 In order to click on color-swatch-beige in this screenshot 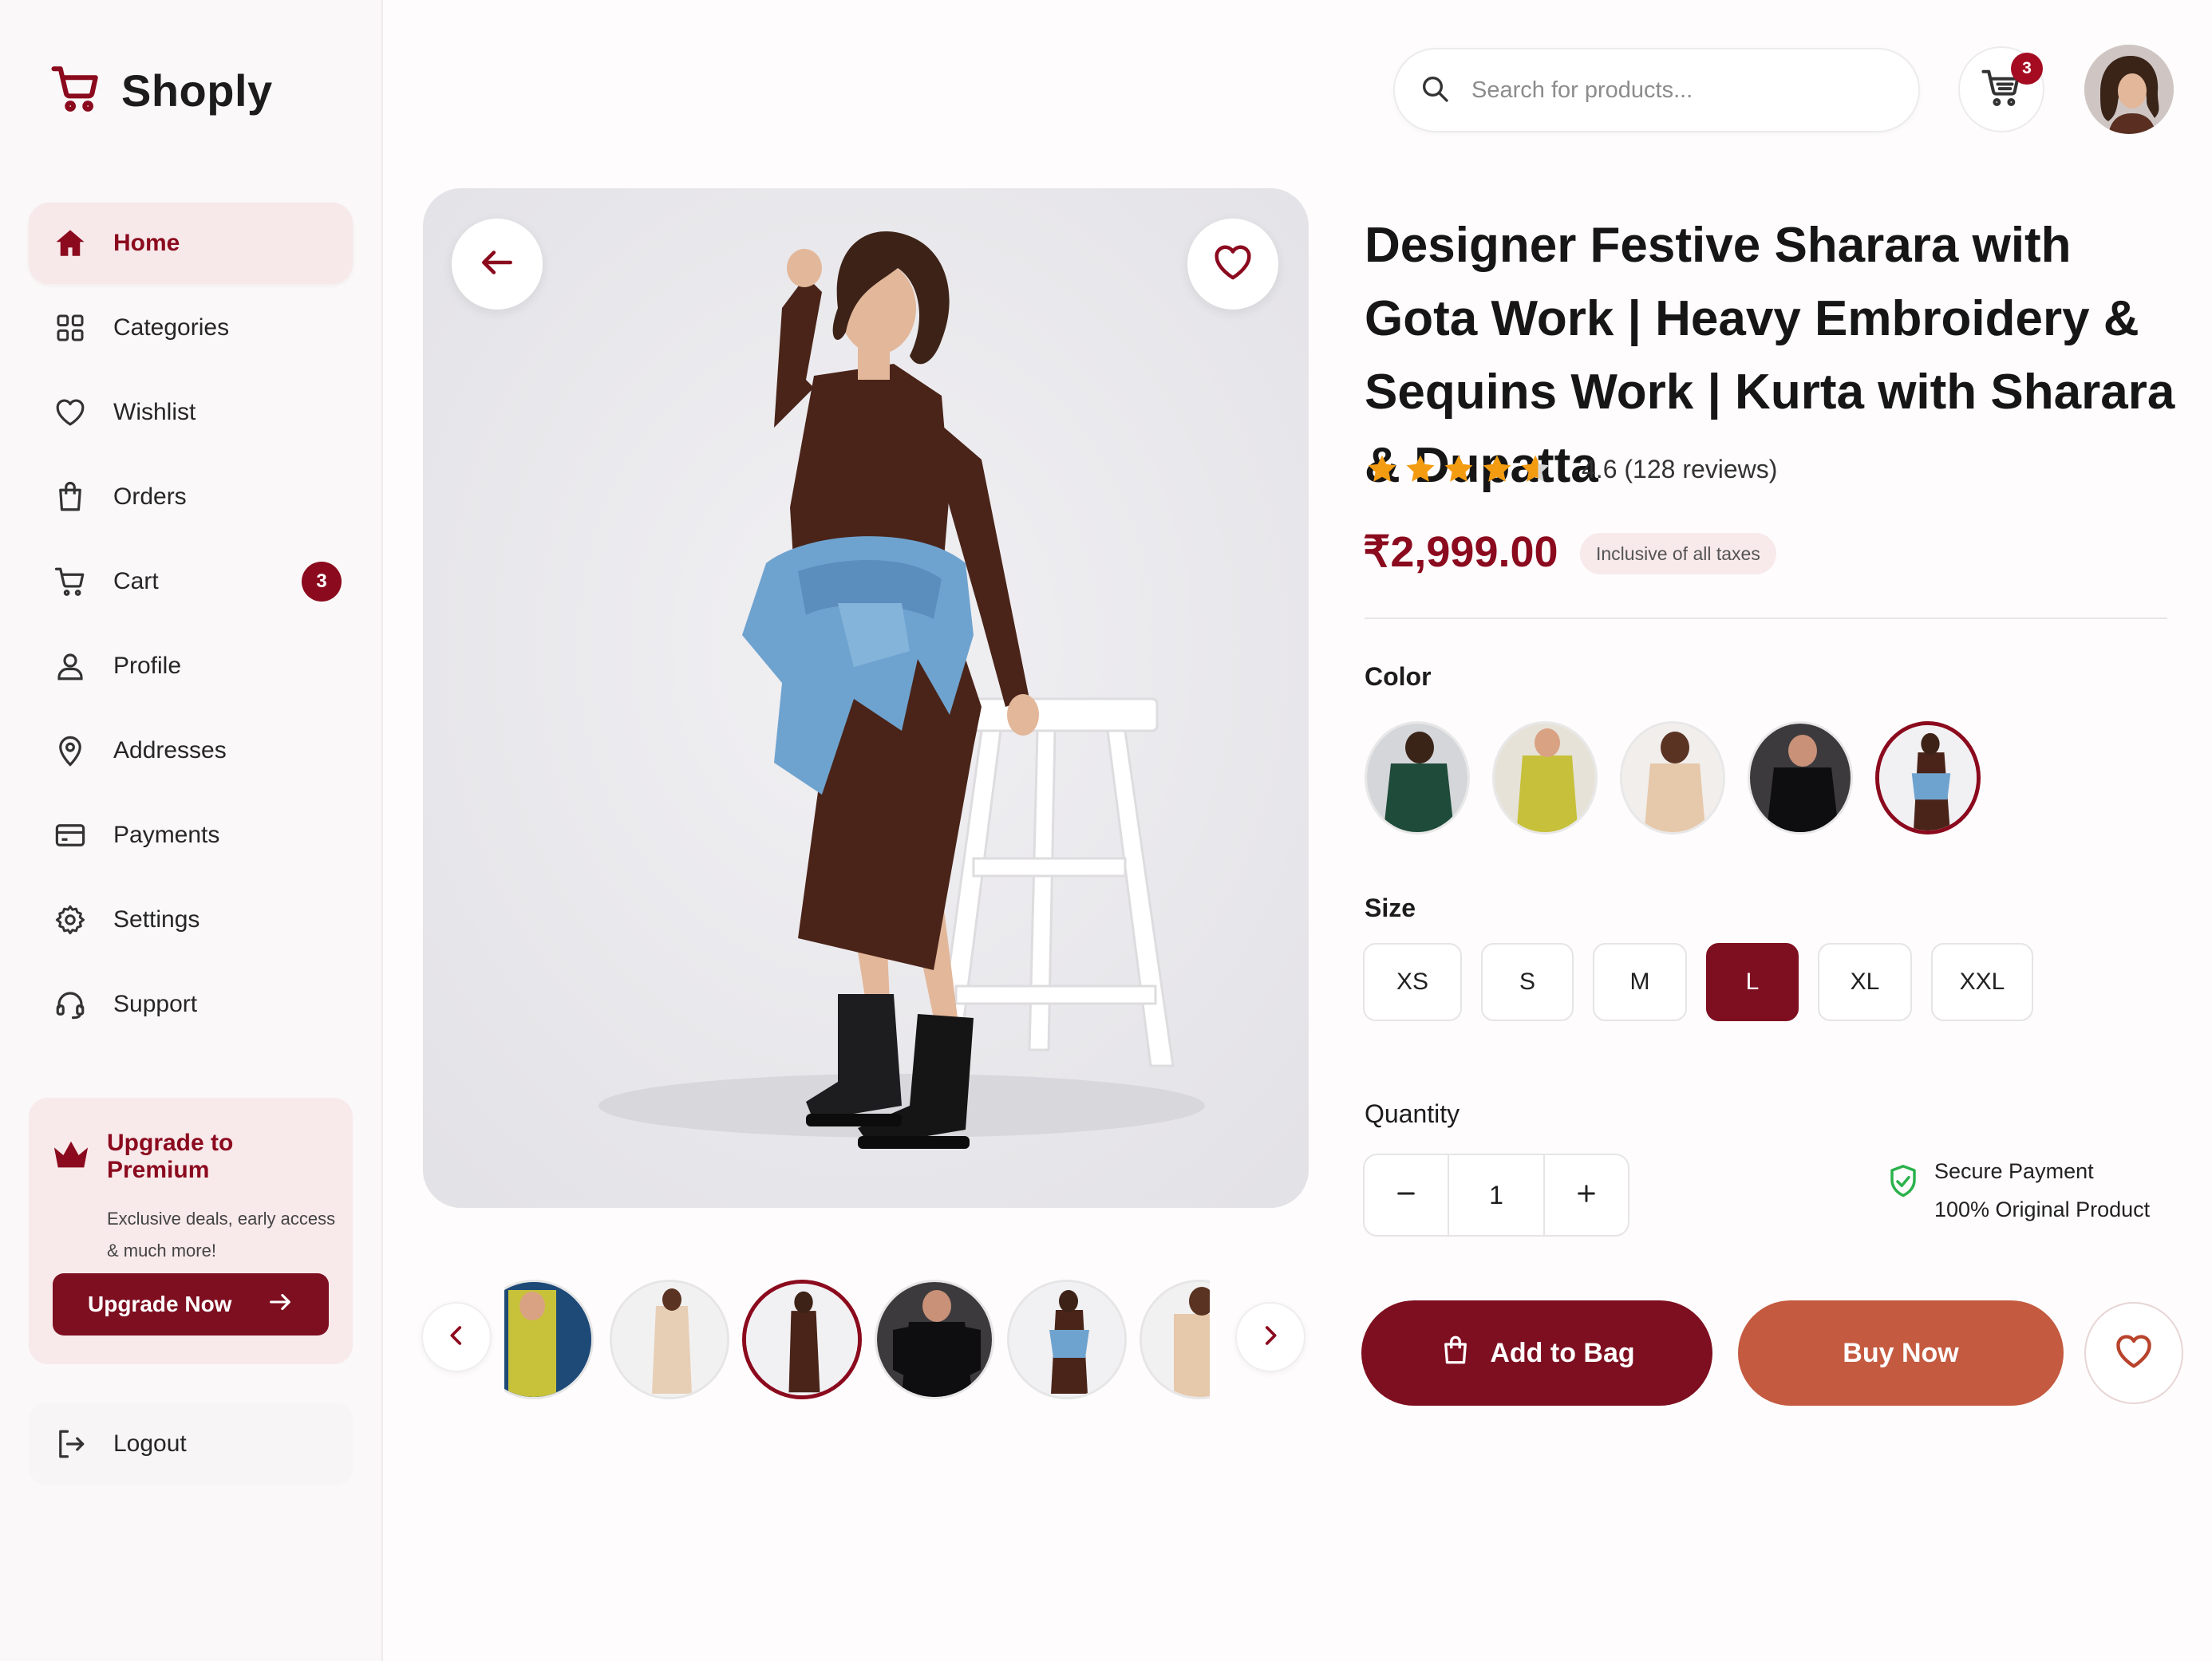, I will do `click(1673, 777)`.